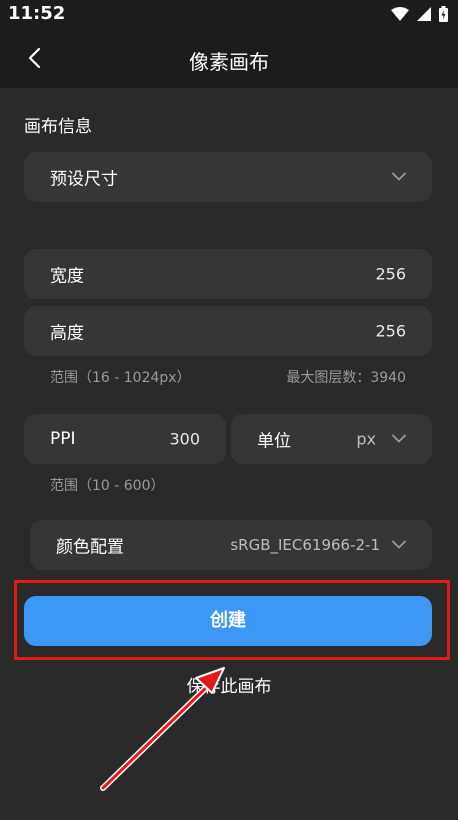 The height and width of the screenshot is (820, 458). I want to click on ppi-value: 300, so click(184, 439).